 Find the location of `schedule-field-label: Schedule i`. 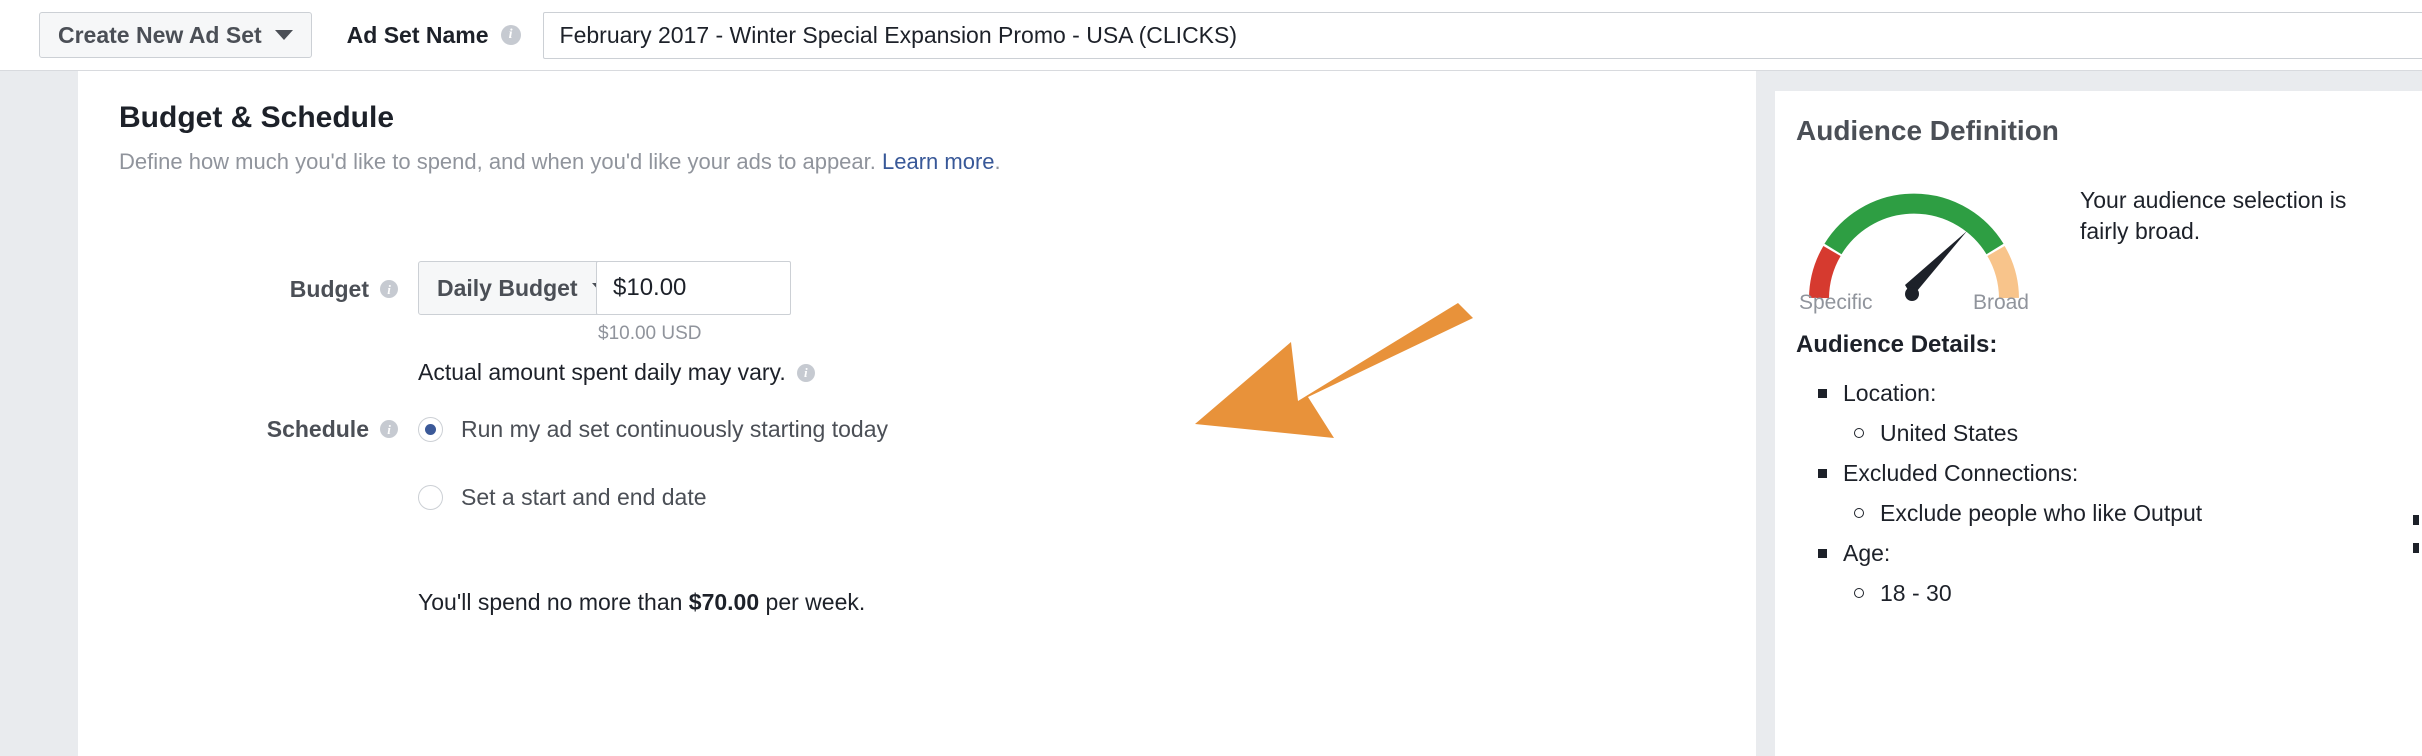

schedule-field-label: Schedule i is located at coordinates (238, 429).